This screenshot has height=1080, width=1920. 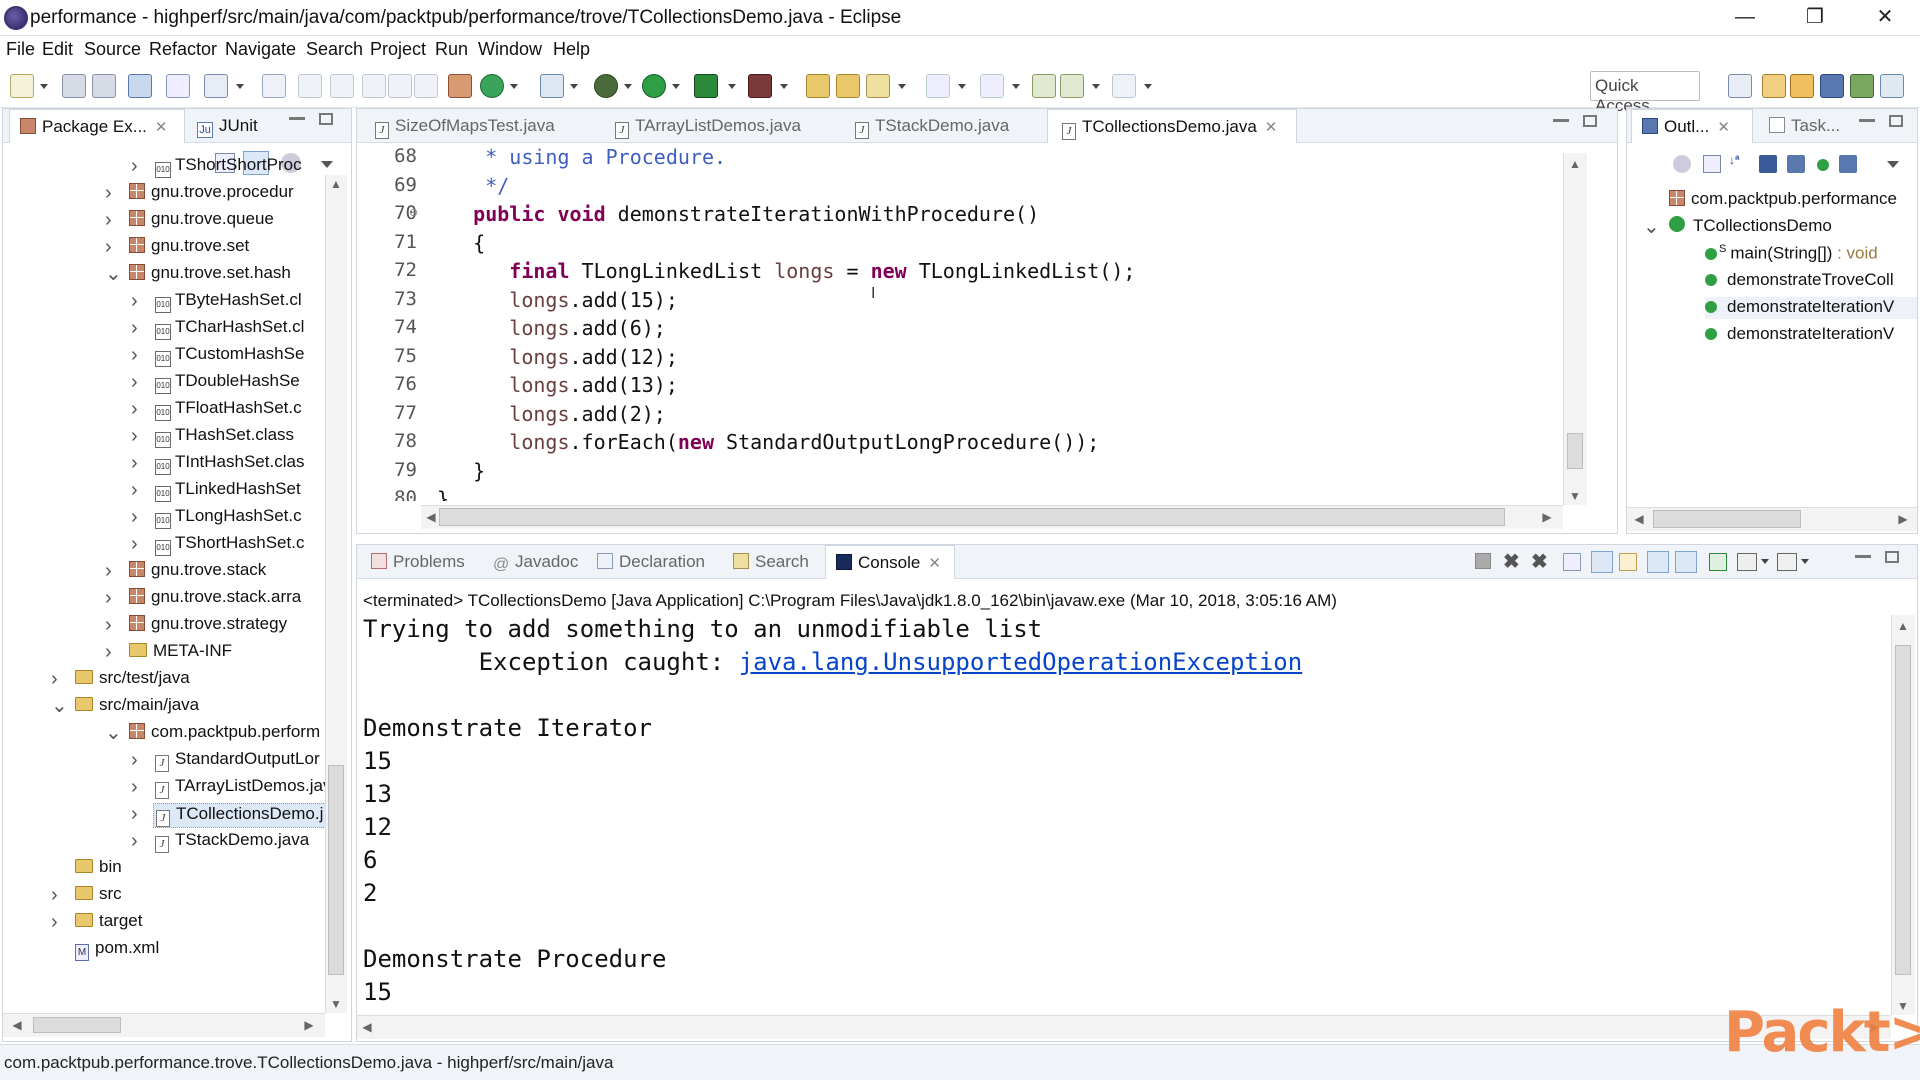 What do you see at coordinates (510, 49) in the screenshot?
I see `menu-window: Window` at bounding box center [510, 49].